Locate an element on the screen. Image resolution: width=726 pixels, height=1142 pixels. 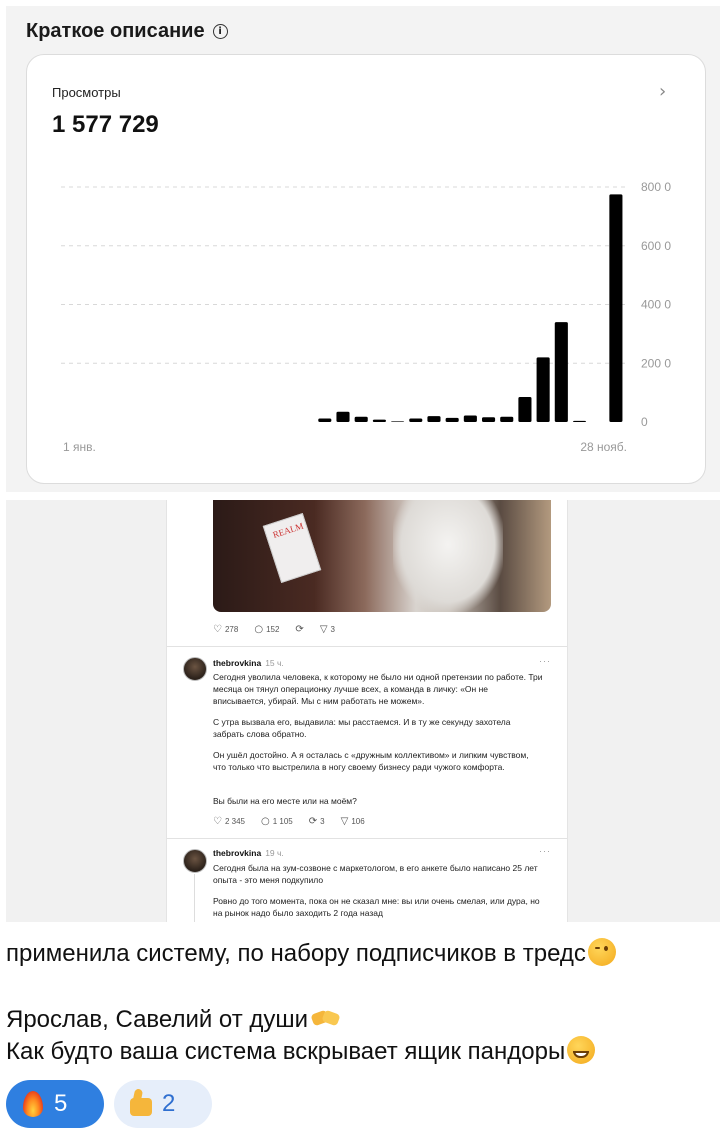
magazine-image: REALM is located at coordinates (292, 548).